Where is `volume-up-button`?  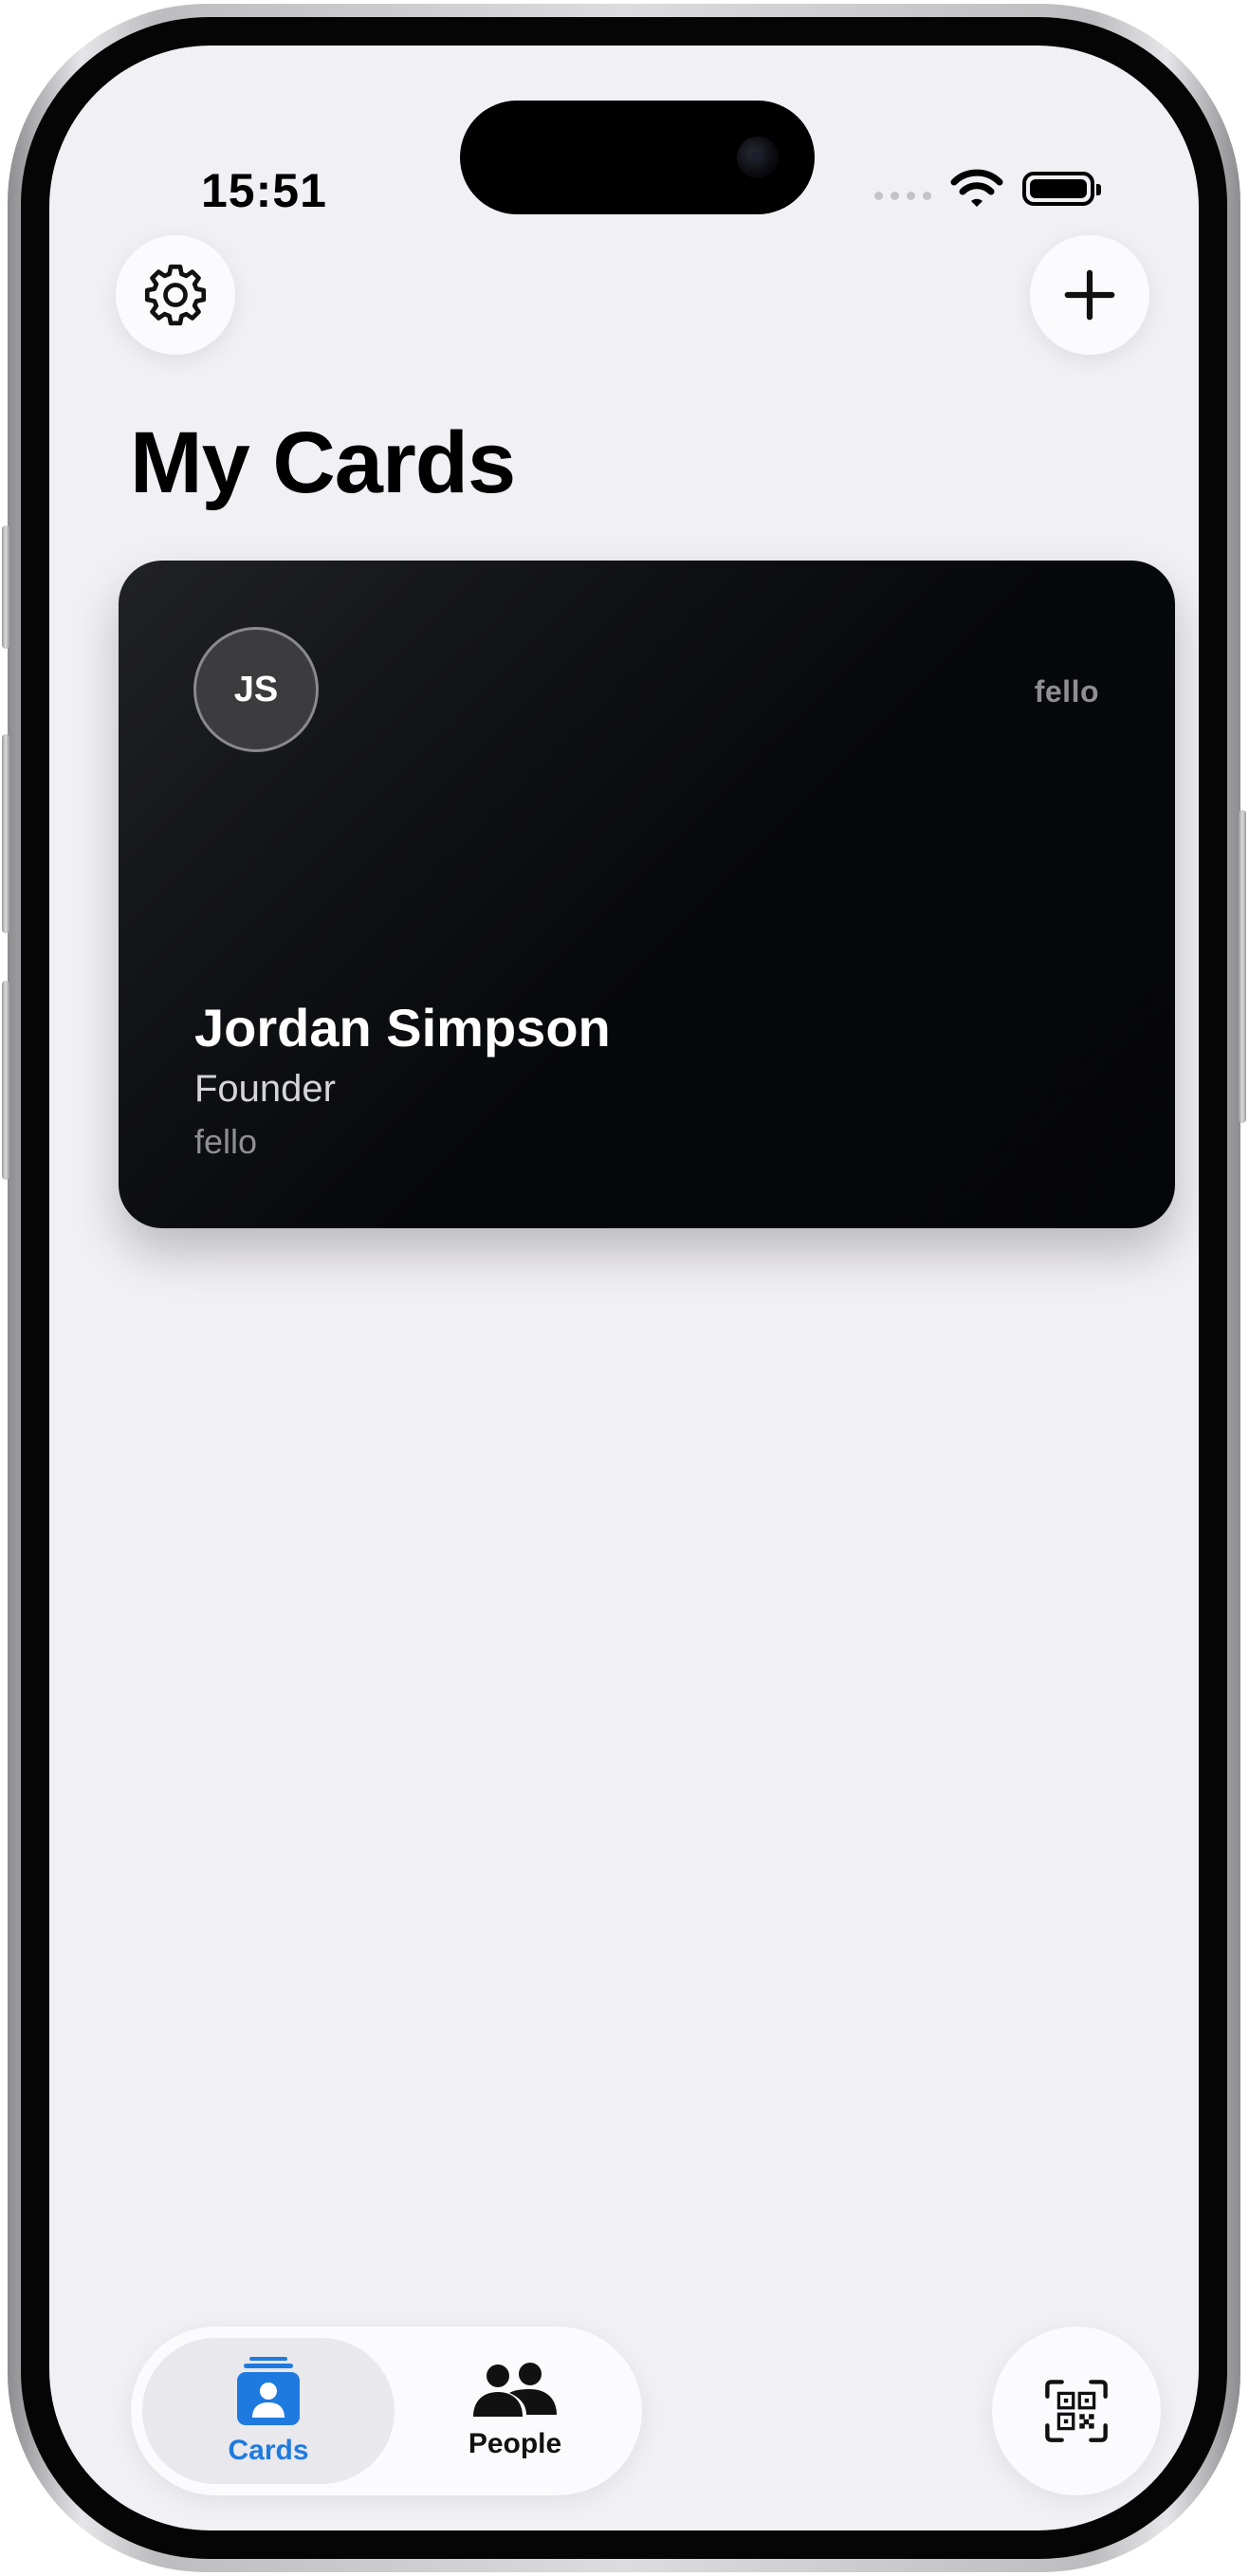
volume-up-button is located at coordinates (5, 833).